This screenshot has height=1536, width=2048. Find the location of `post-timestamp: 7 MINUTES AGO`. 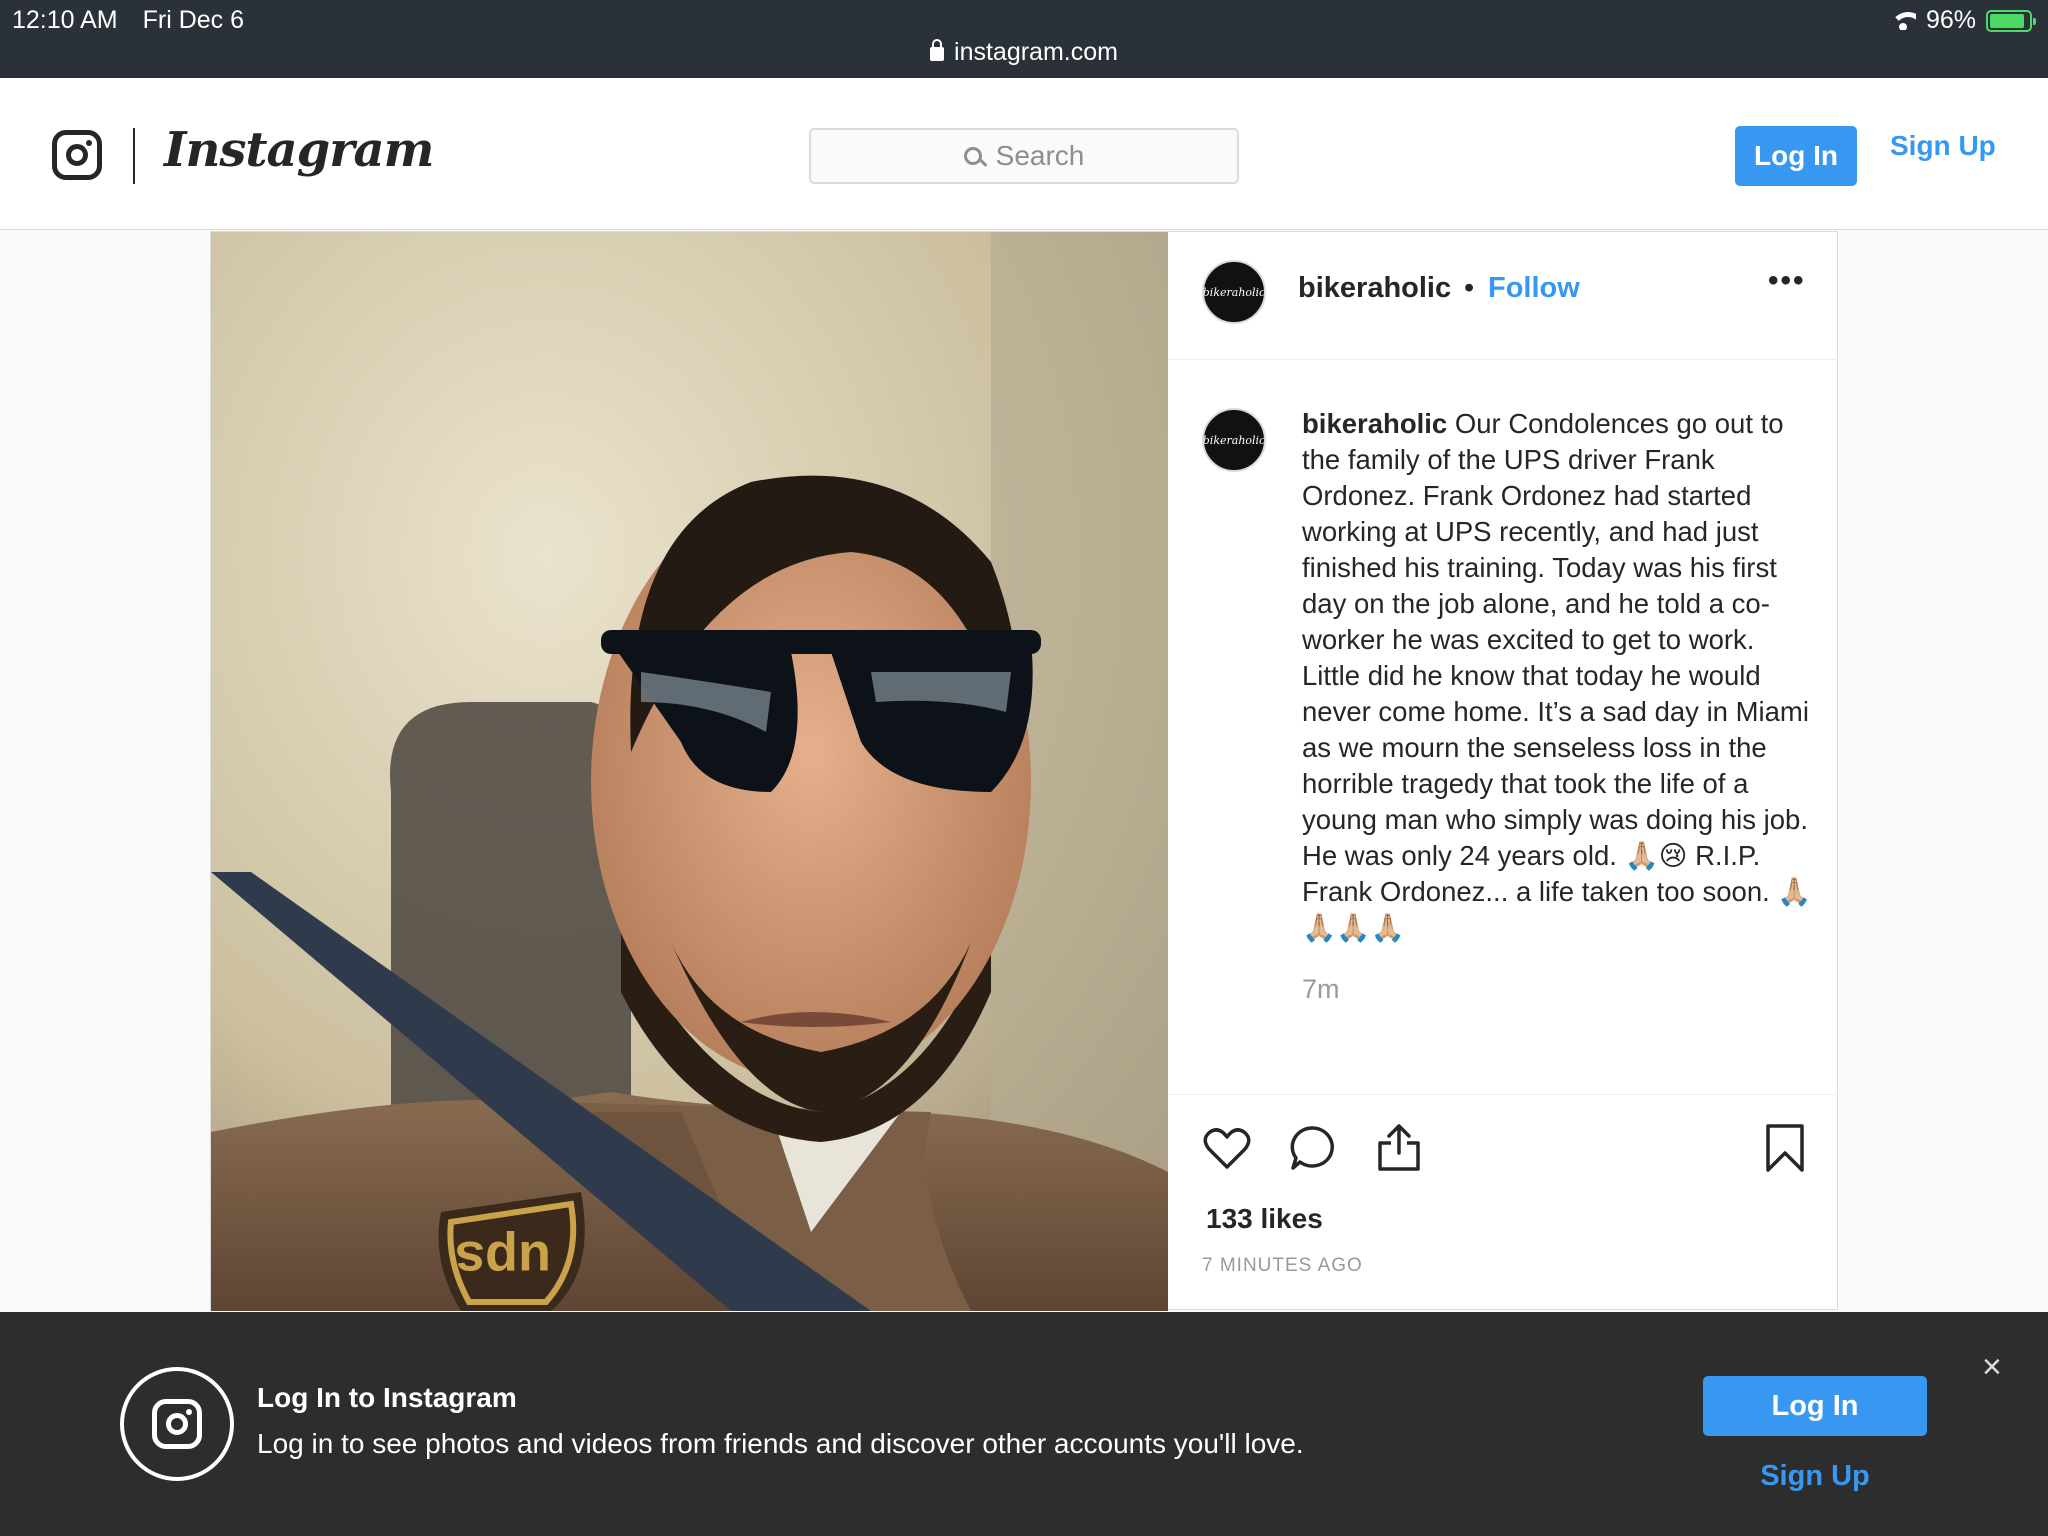

post-timestamp: 7 MINUTES AGO is located at coordinates (1282, 1265).